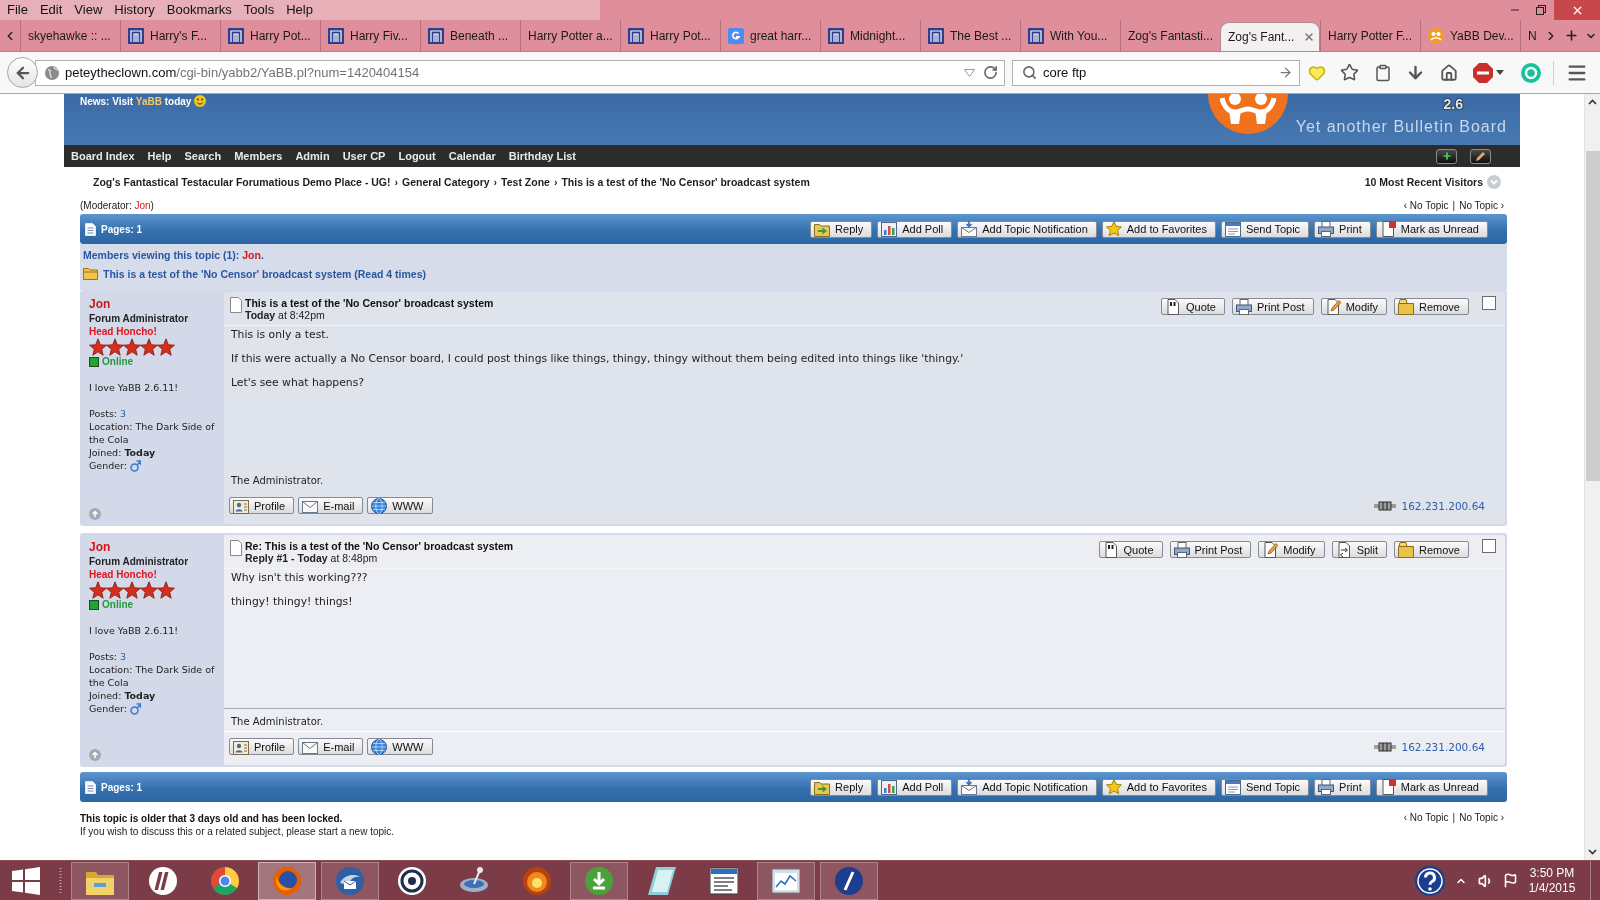 The width and height of the screenshot is (1600, 900). I want to click on viewer-link: Jon, so click(251, 255).